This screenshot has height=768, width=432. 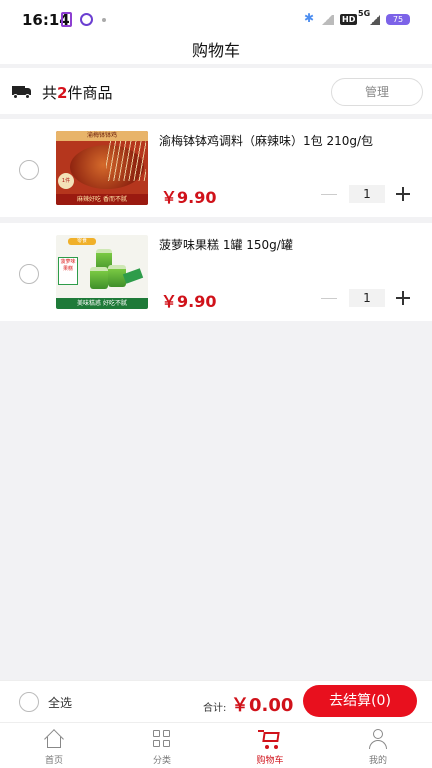 What do you see at coordinates (364, 13) in the screenshot?
I see `network-label: 5G` at bounding box center [364, 13].